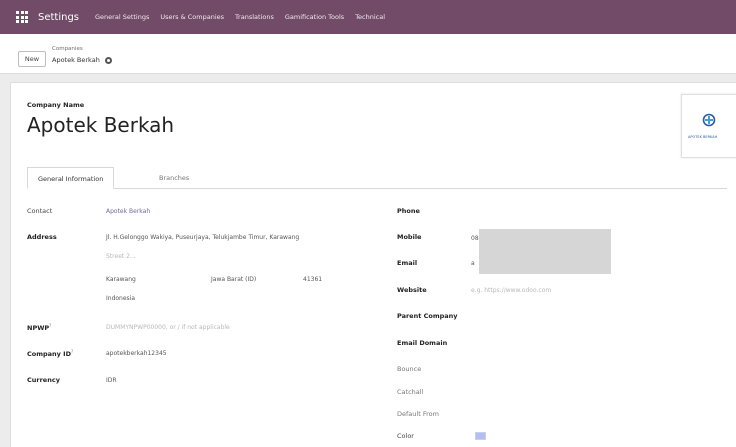 The height and width of the screenshot is (447, 736). What do you see at coordinates (39, 328) in the screenshot?
I see `npwp-label: NPWP?` at bounding box center [39, 328].